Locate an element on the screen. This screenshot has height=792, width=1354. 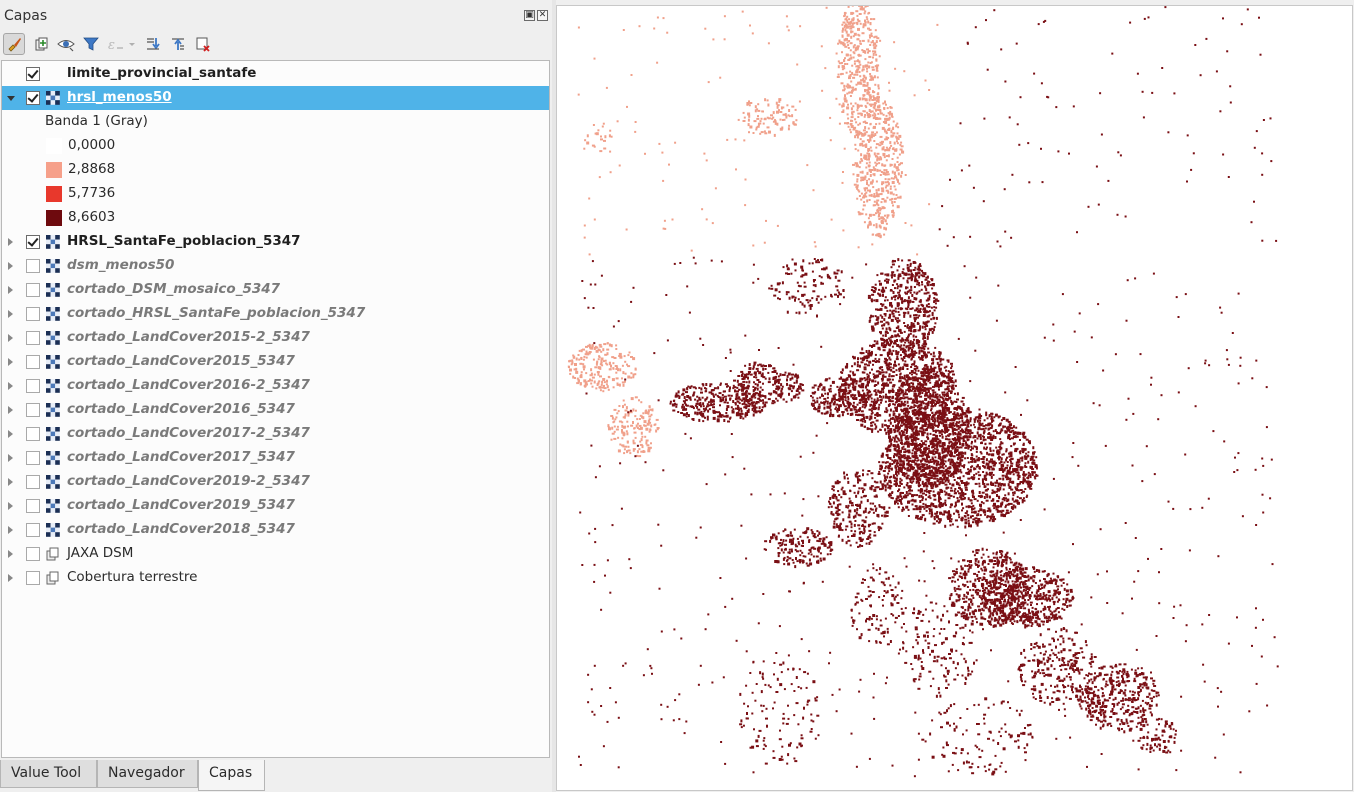
layer-row: cortado_LandCover2017_5347 is located at coordinates (275, 458).